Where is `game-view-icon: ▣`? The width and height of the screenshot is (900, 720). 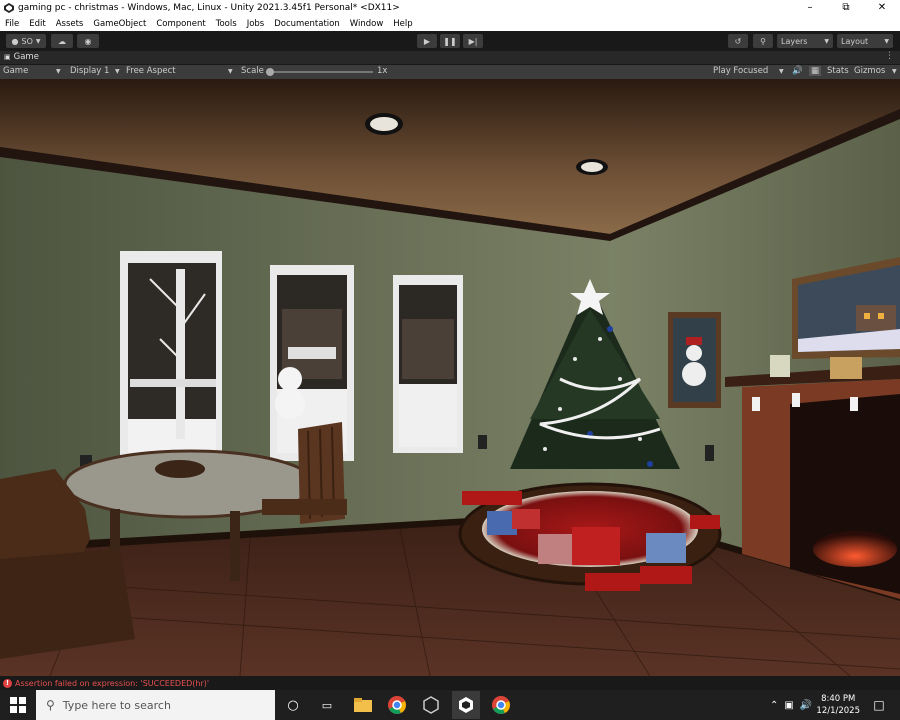
game-view-icon: ▣ is located at coordinates (7, 57).